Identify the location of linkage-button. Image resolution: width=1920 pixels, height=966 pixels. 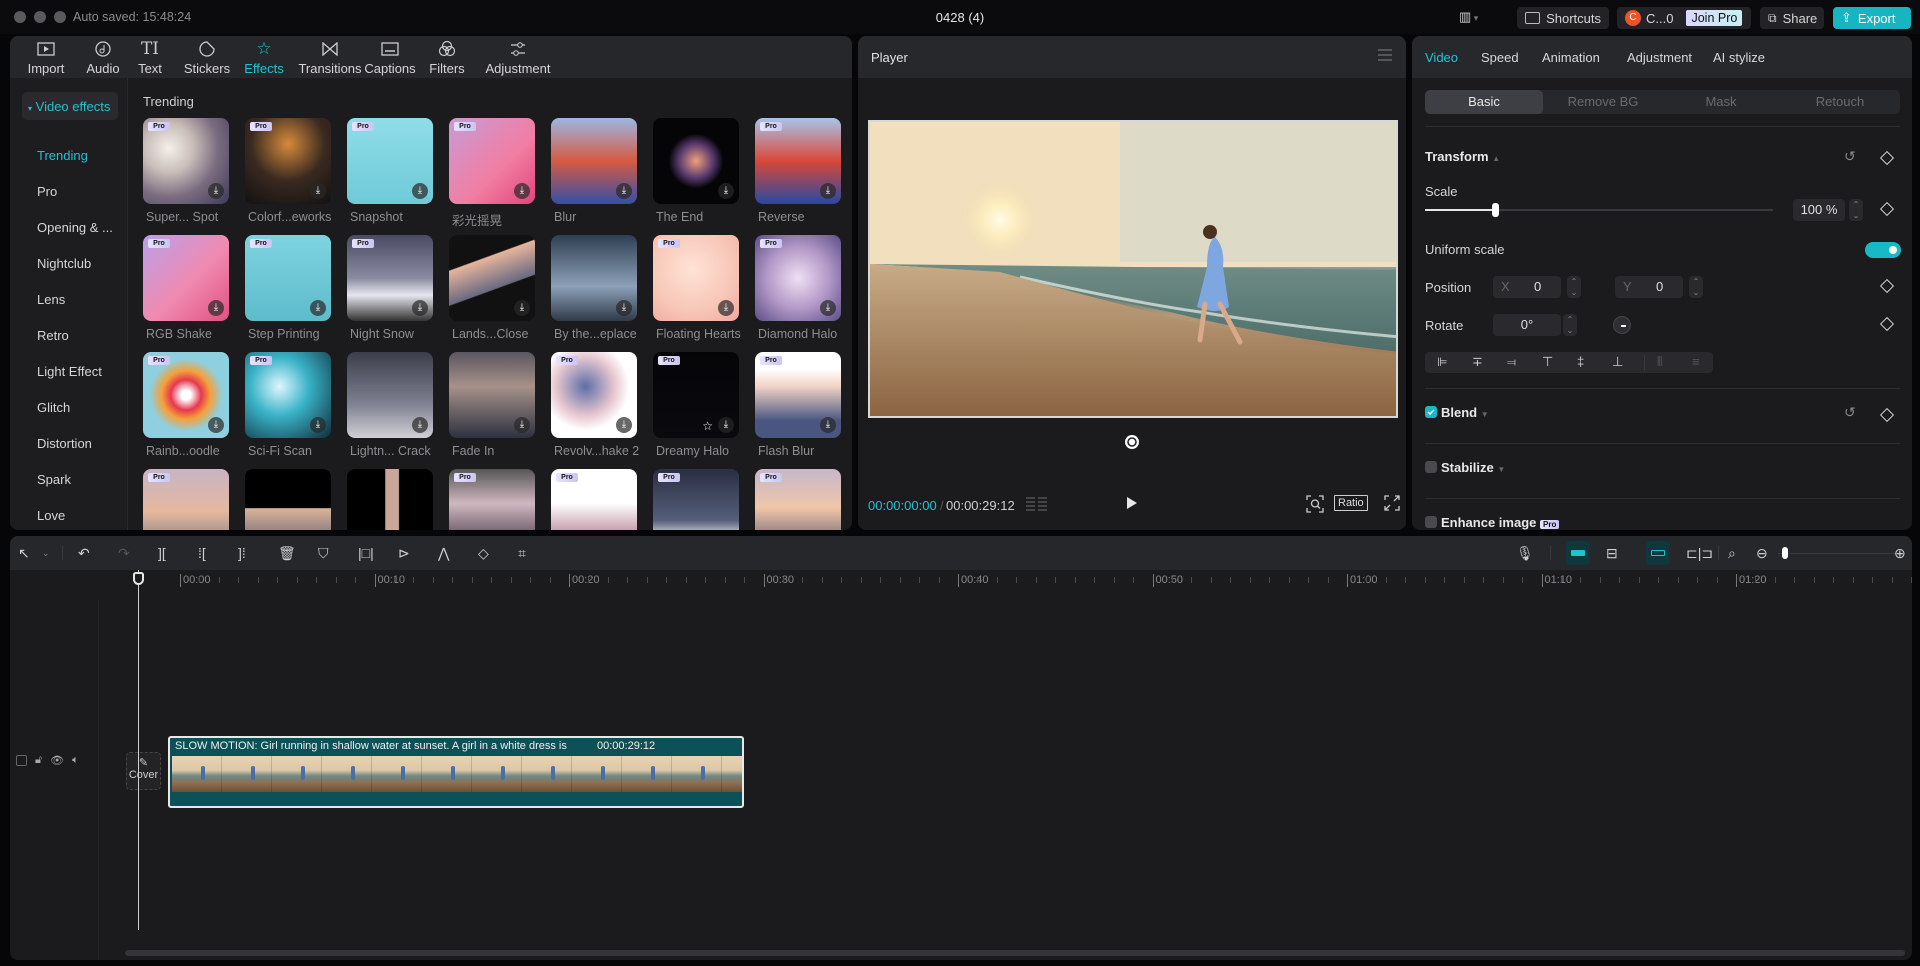
(1658, 553).